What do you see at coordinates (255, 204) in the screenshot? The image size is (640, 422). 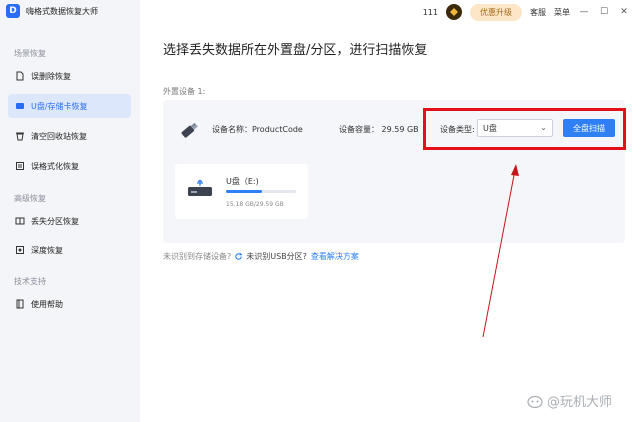 I see `partition-size: 15.18 GB/29.59 GB` at bounding box center [255, 204].